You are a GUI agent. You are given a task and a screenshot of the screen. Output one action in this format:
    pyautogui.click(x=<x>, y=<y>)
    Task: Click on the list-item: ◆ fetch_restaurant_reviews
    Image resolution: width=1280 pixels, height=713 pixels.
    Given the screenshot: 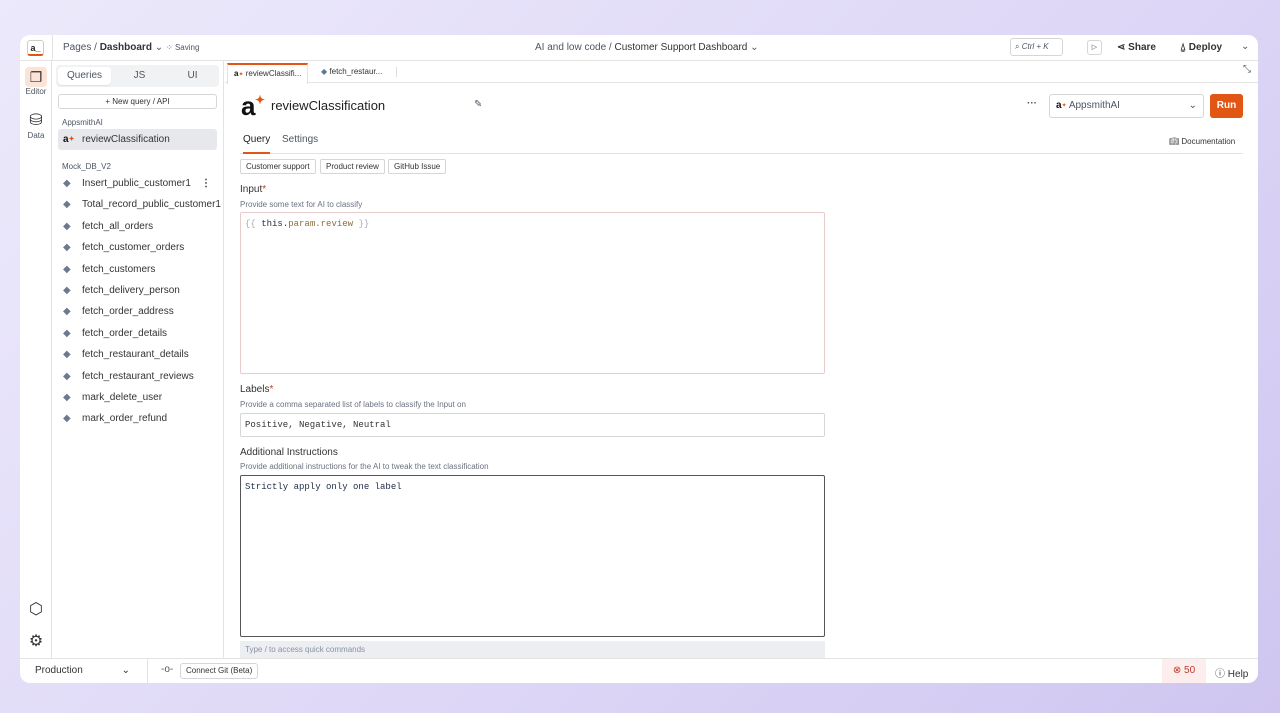 What is the action you would take?
    pyautogui.click(x=137, y=376)
    